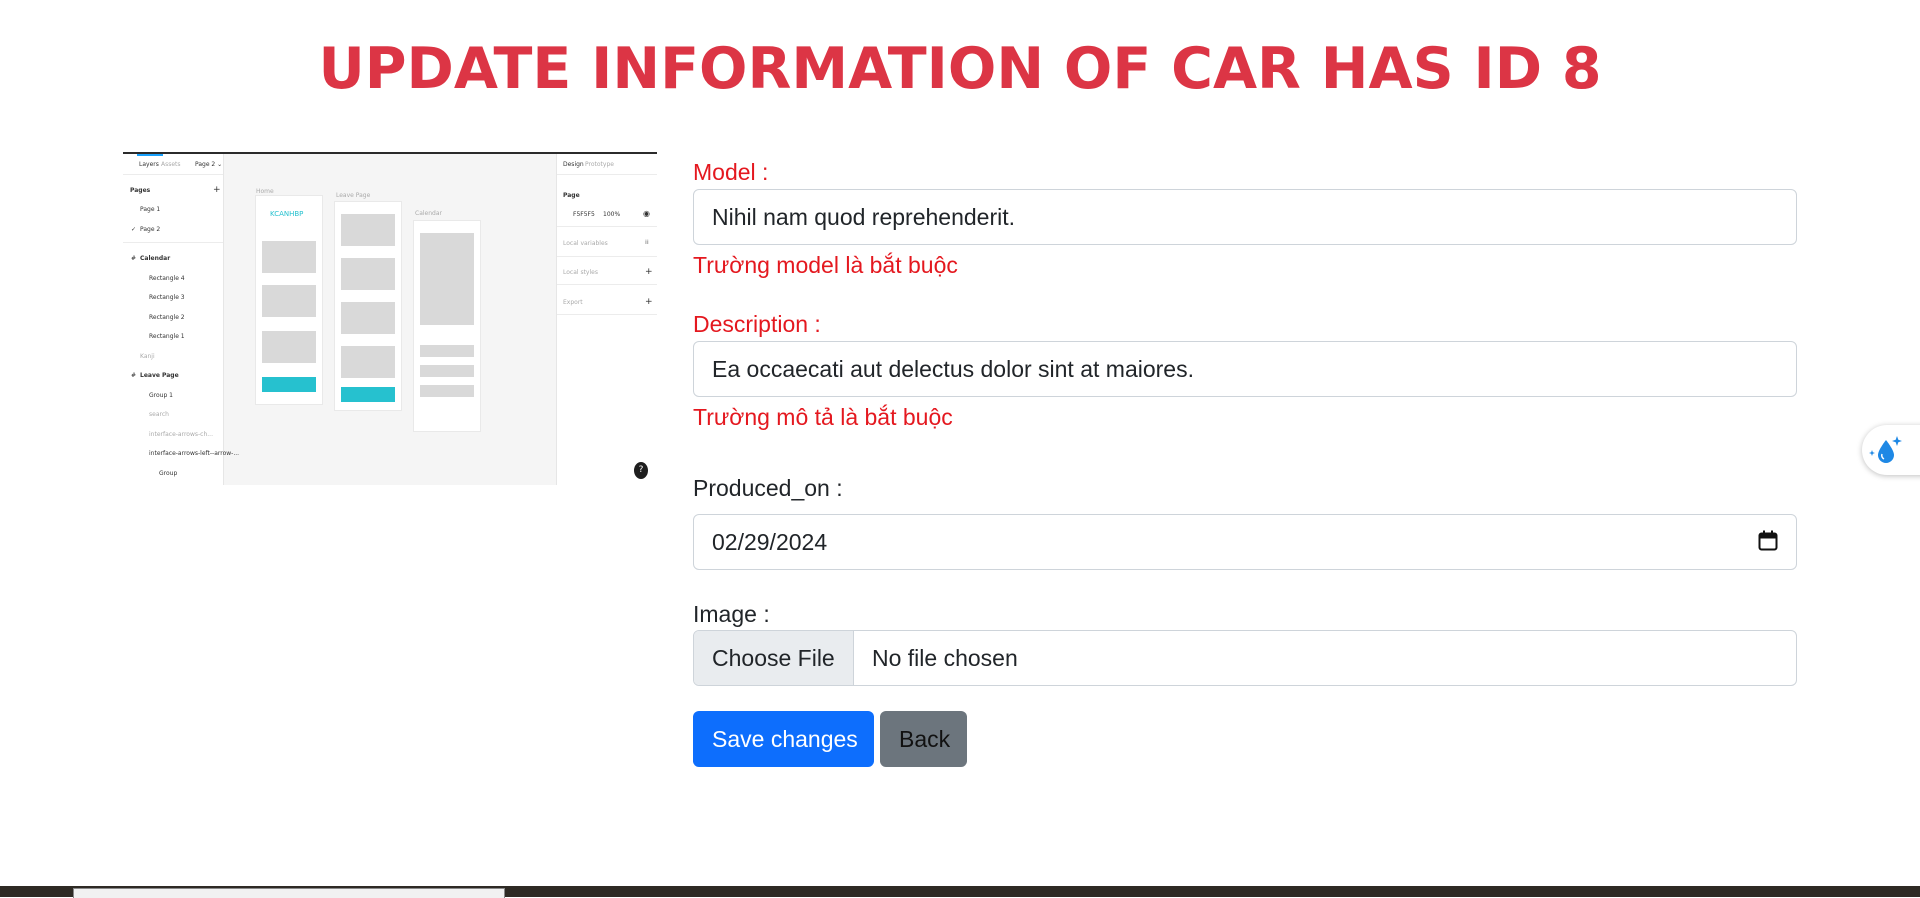 The width and height of the screenshot is (1920, 898). I want to click on preview-tab-layers: Layers, so click(149, 164).